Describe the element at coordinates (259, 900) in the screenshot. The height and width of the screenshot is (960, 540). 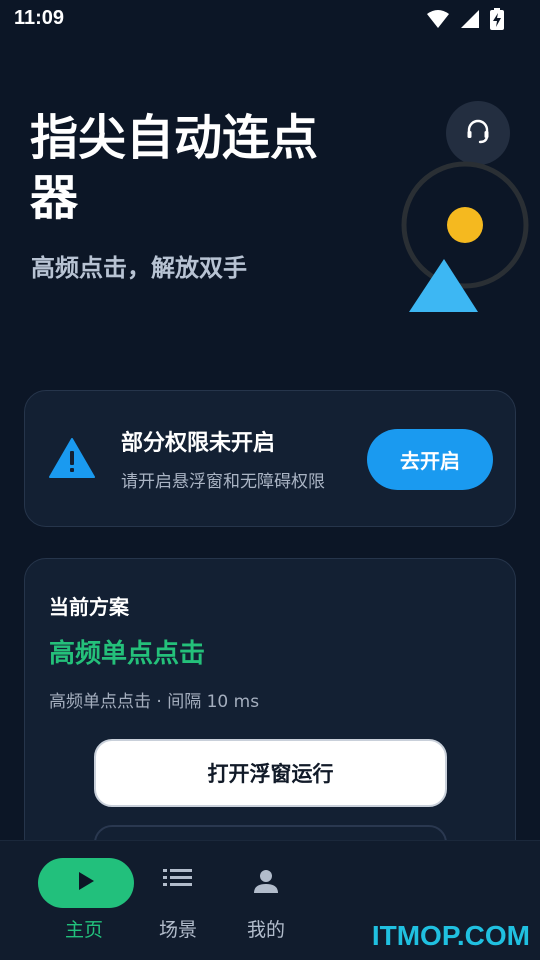
I see `nav-item-scene: 场景` at that location.